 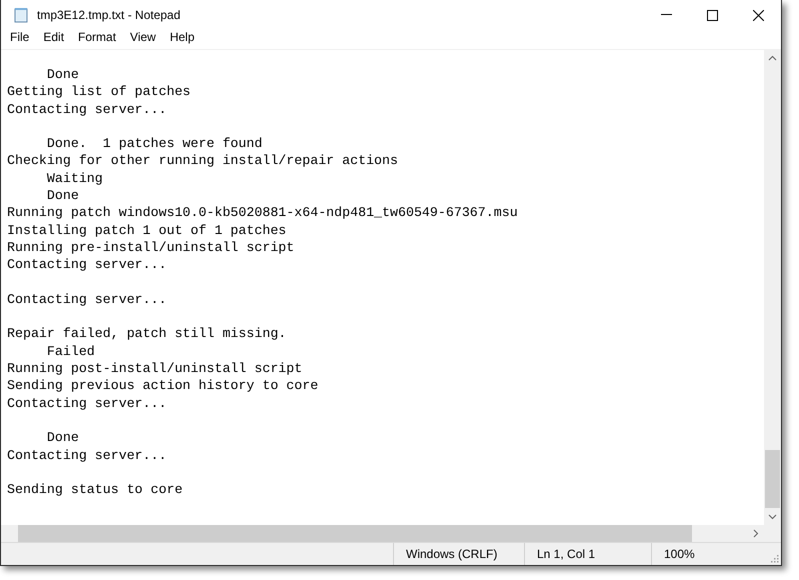 What do you see at coordinates (458, 554) in the screenshot?
I see `status-text: Windows (CRLF)` at bounding box center [458, 554].